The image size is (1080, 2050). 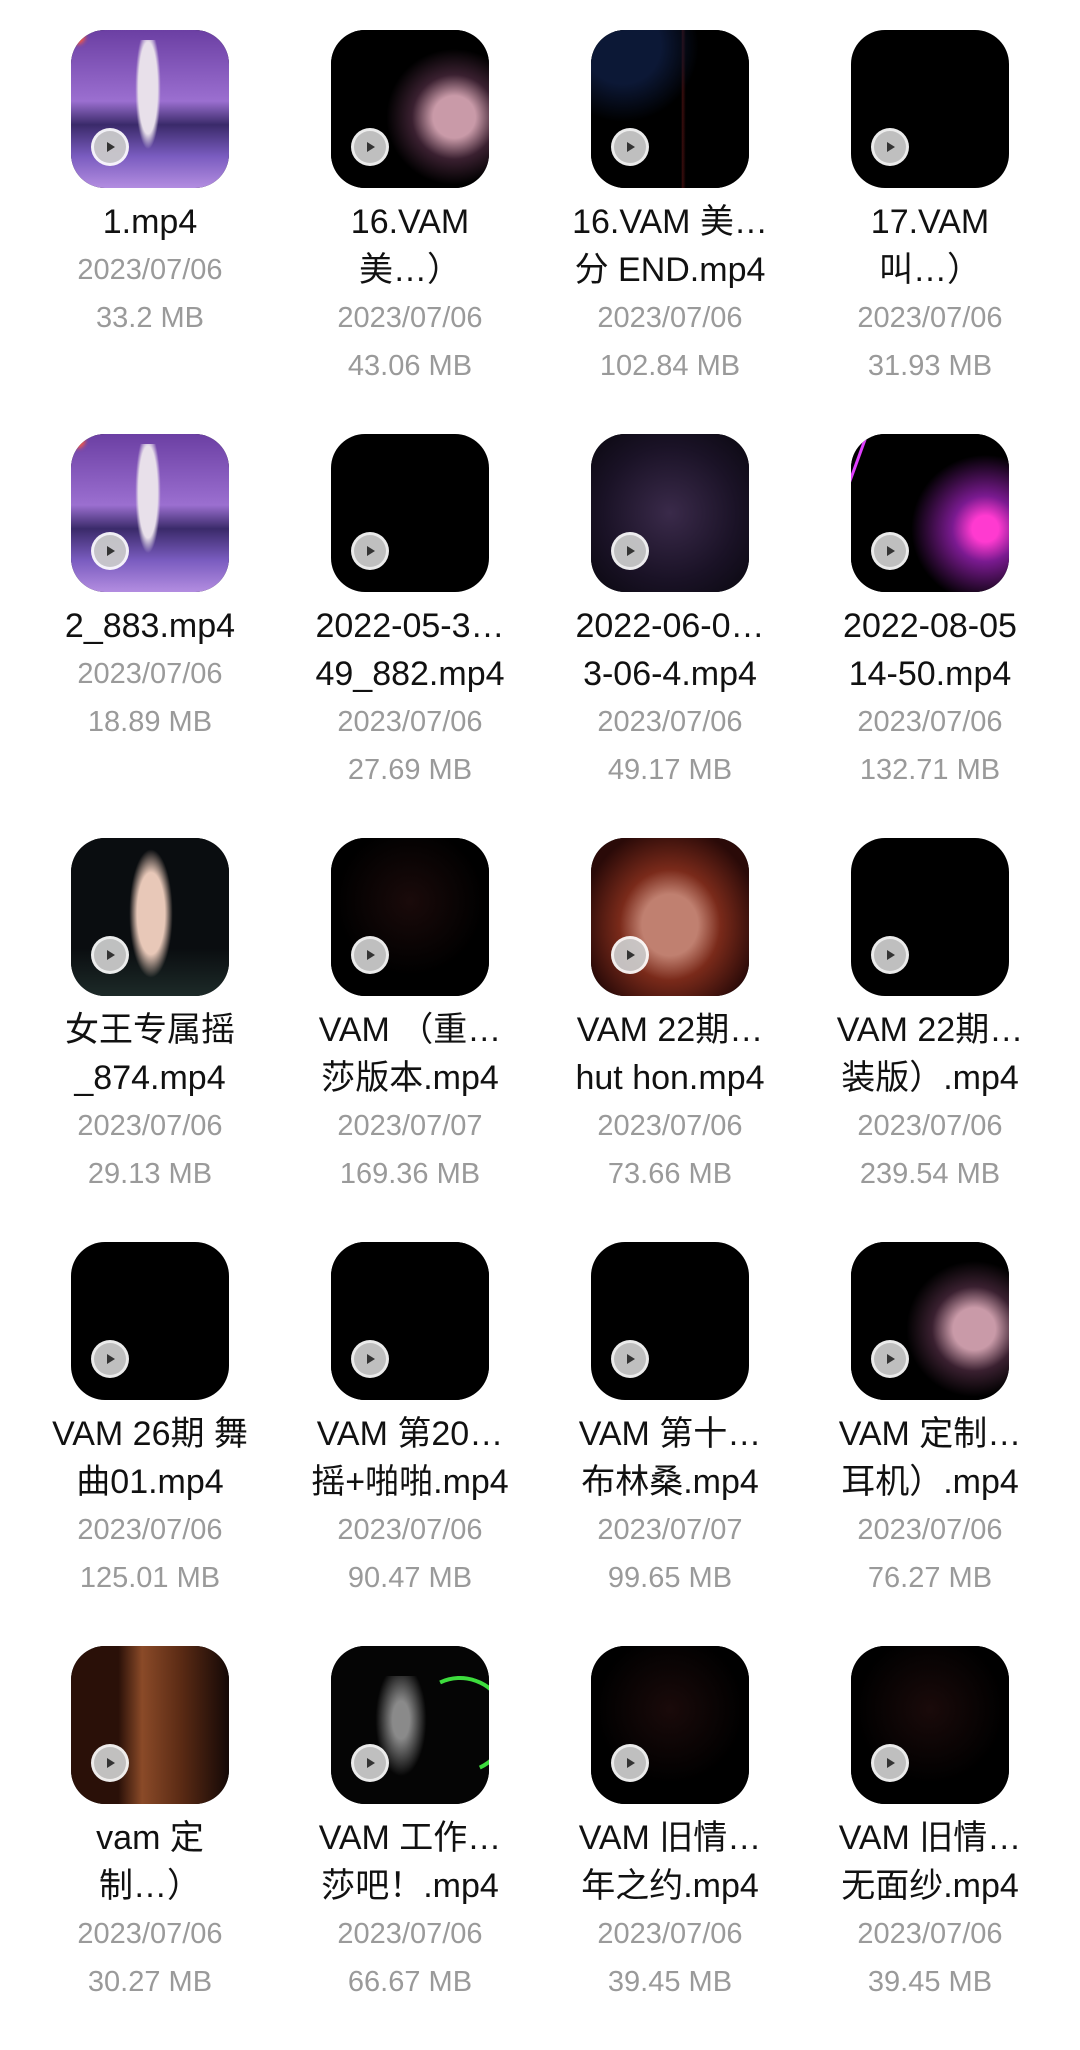 What do you see at coordinates (670, 1862) in the screenshot?
I see `video-name: VAM 旧情… 年之约.mp4` at bounding box center [670, 1862].